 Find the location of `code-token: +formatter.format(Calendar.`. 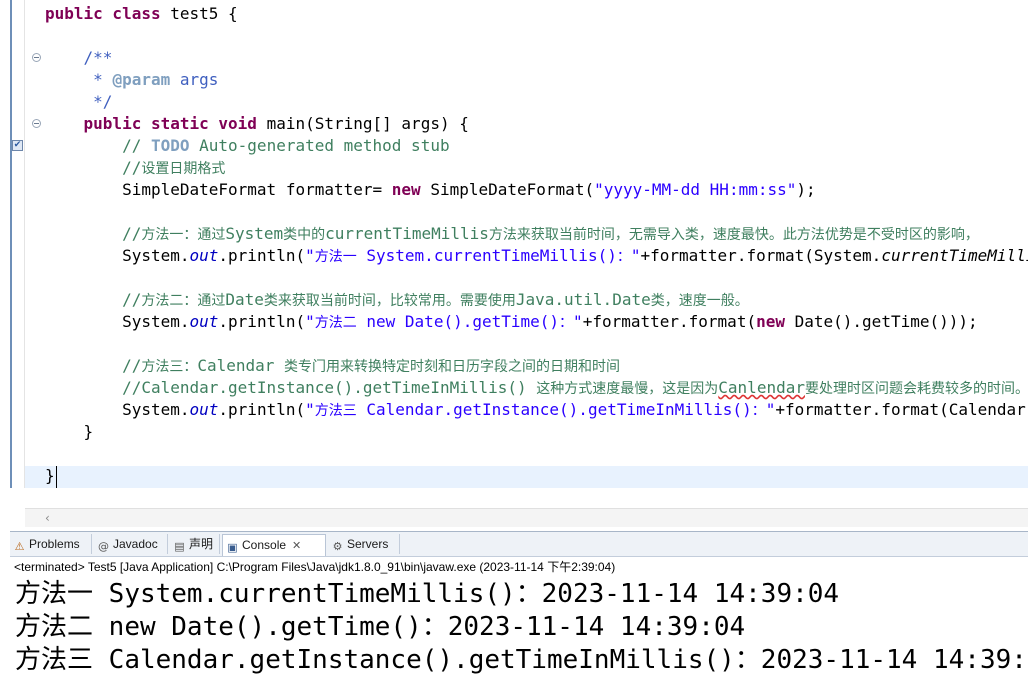

code-token: +formatter.format(Calendar. is located at coordinates (901, 409).